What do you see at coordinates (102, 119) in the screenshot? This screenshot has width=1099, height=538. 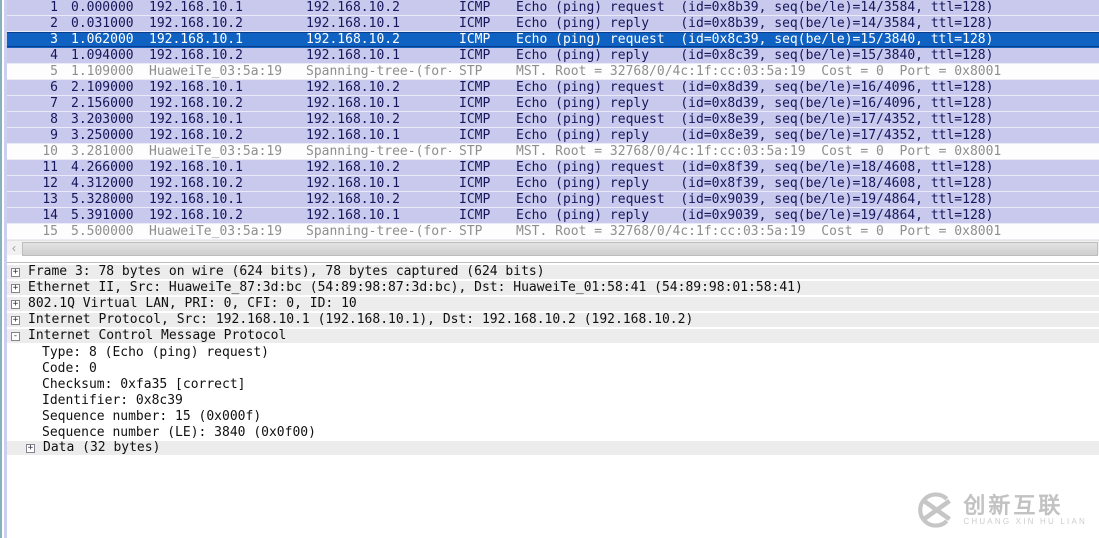 I see `packet-time: 3.203000` at bounding box center [102, 119].